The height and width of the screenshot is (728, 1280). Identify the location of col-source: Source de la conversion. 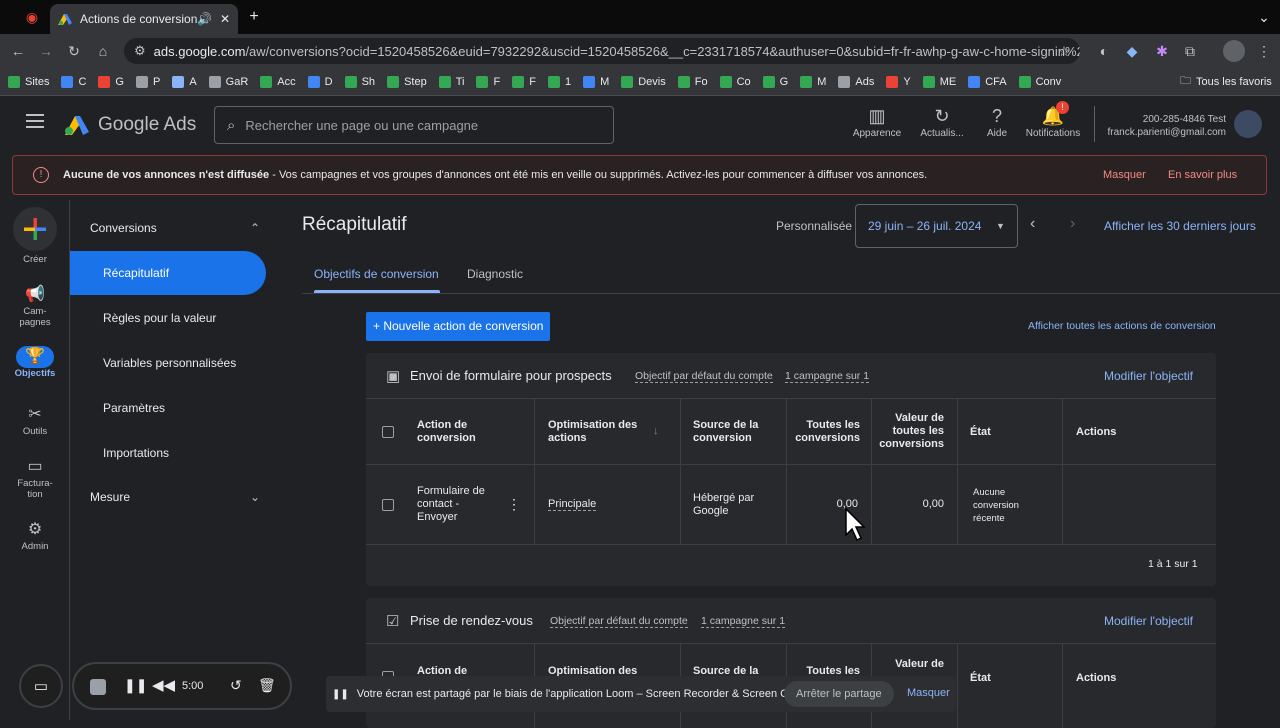
(725, 432).